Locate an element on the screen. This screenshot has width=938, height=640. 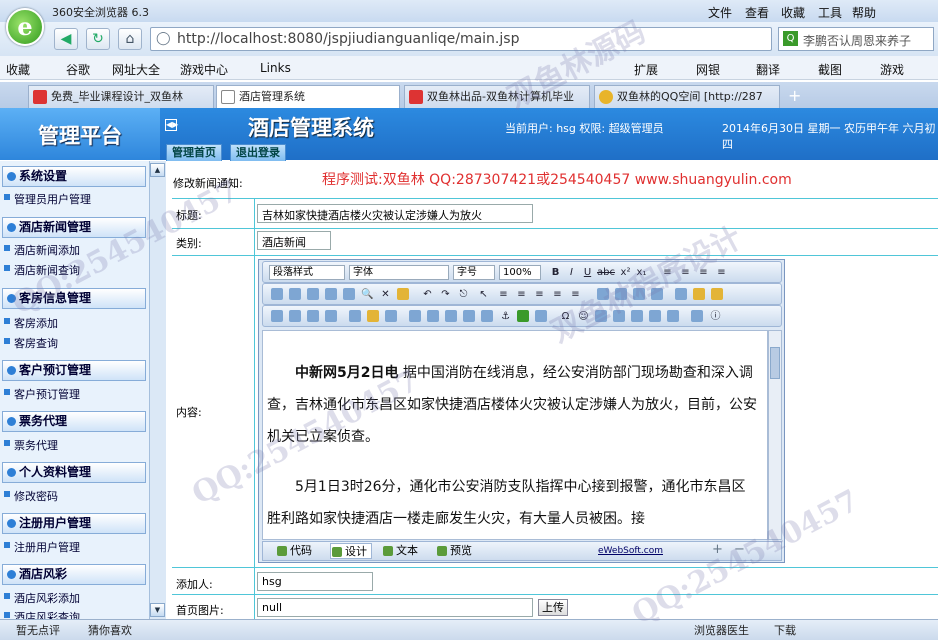
fav-games: 游戏中心 is located at coordinates (204, 69).